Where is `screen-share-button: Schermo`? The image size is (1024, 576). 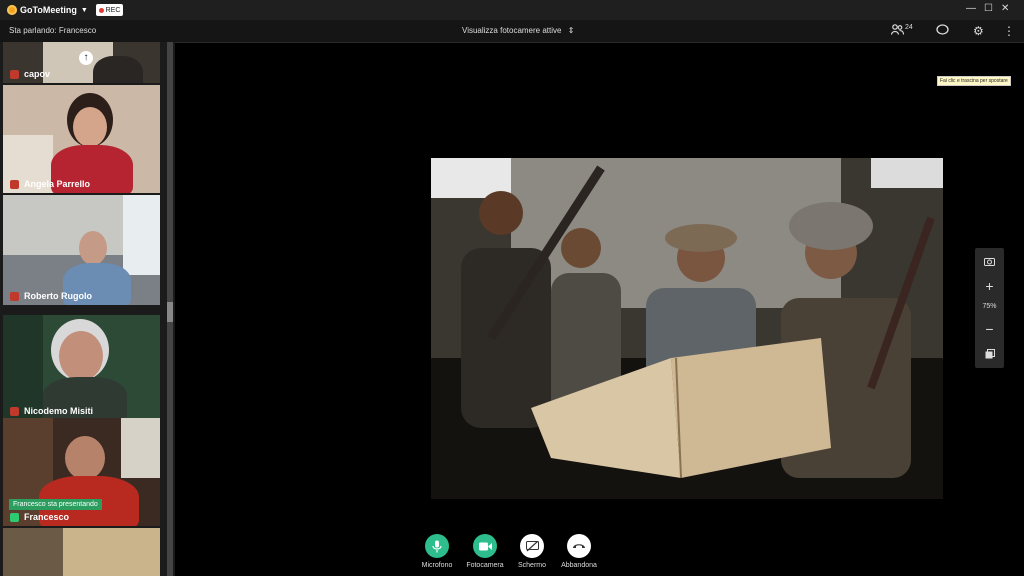
screen-share-button: Schermo is located at coordinates (532, 551).